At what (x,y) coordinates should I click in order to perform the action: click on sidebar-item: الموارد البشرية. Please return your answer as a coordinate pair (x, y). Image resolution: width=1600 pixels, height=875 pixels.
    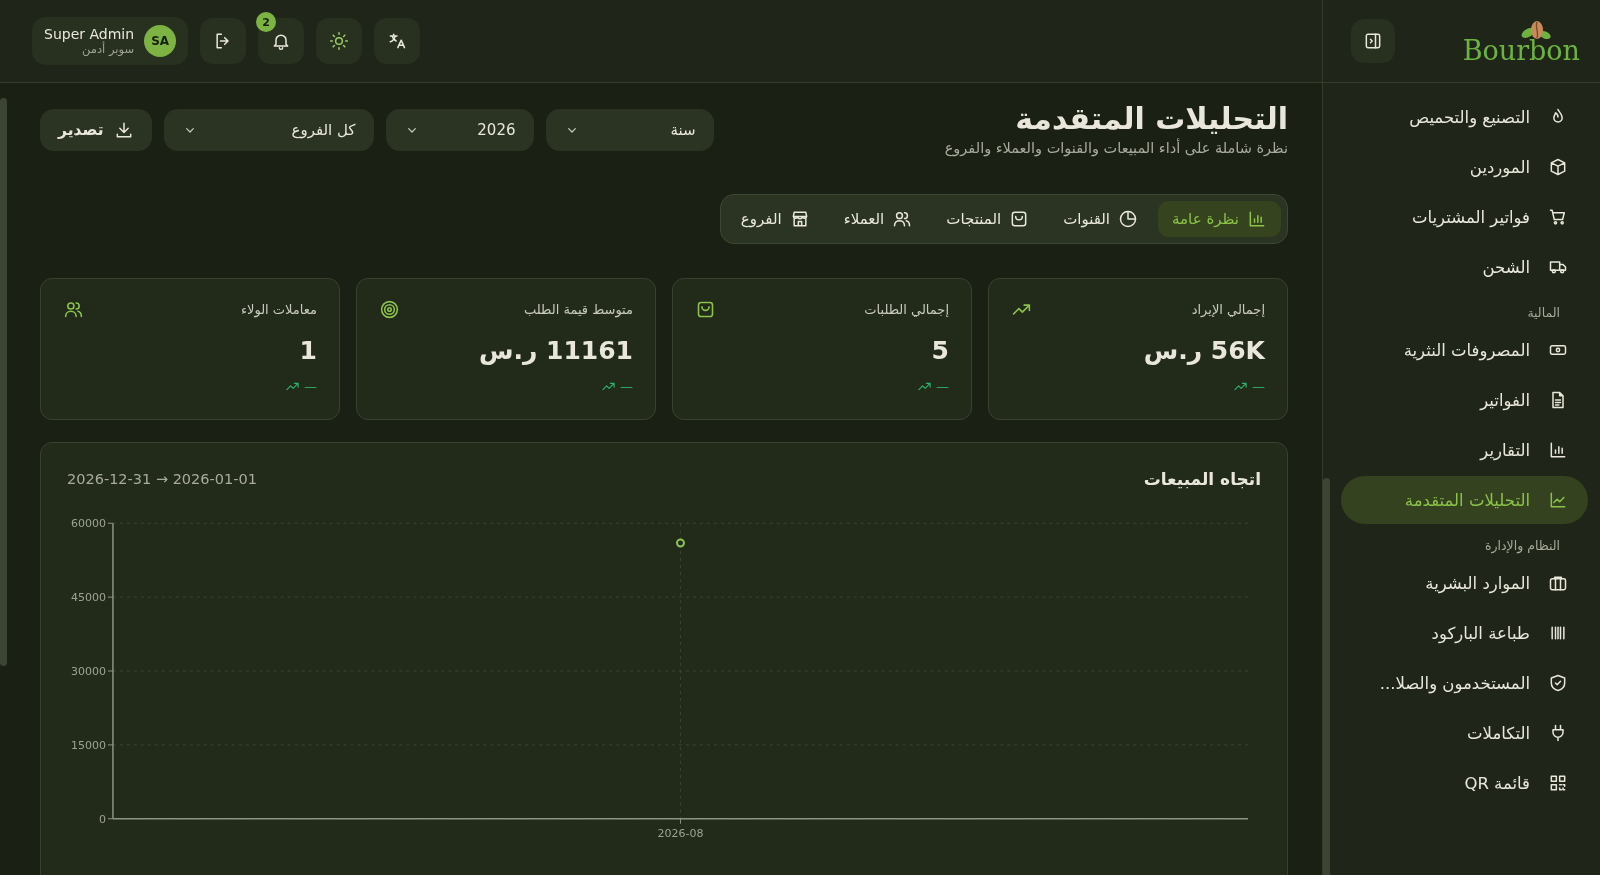
    Looking at the image, I should click on (1464, 583).